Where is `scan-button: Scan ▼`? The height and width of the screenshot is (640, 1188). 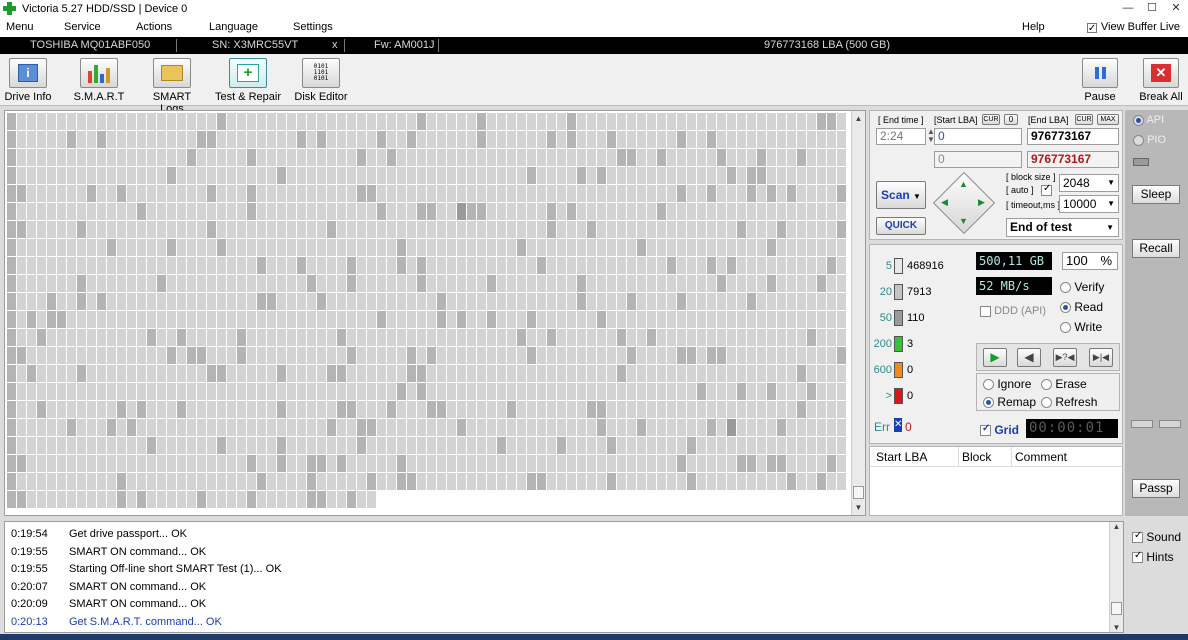 scan-button: Scan ▼ is located at coordinates (901, 195).